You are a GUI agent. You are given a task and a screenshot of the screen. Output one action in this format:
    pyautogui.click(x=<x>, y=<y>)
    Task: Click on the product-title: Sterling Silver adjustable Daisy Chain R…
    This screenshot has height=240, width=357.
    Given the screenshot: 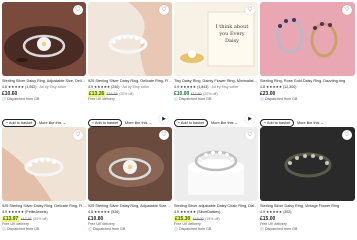 What is the action you would take?
    pyautogui.click(x=216, y=206)
    